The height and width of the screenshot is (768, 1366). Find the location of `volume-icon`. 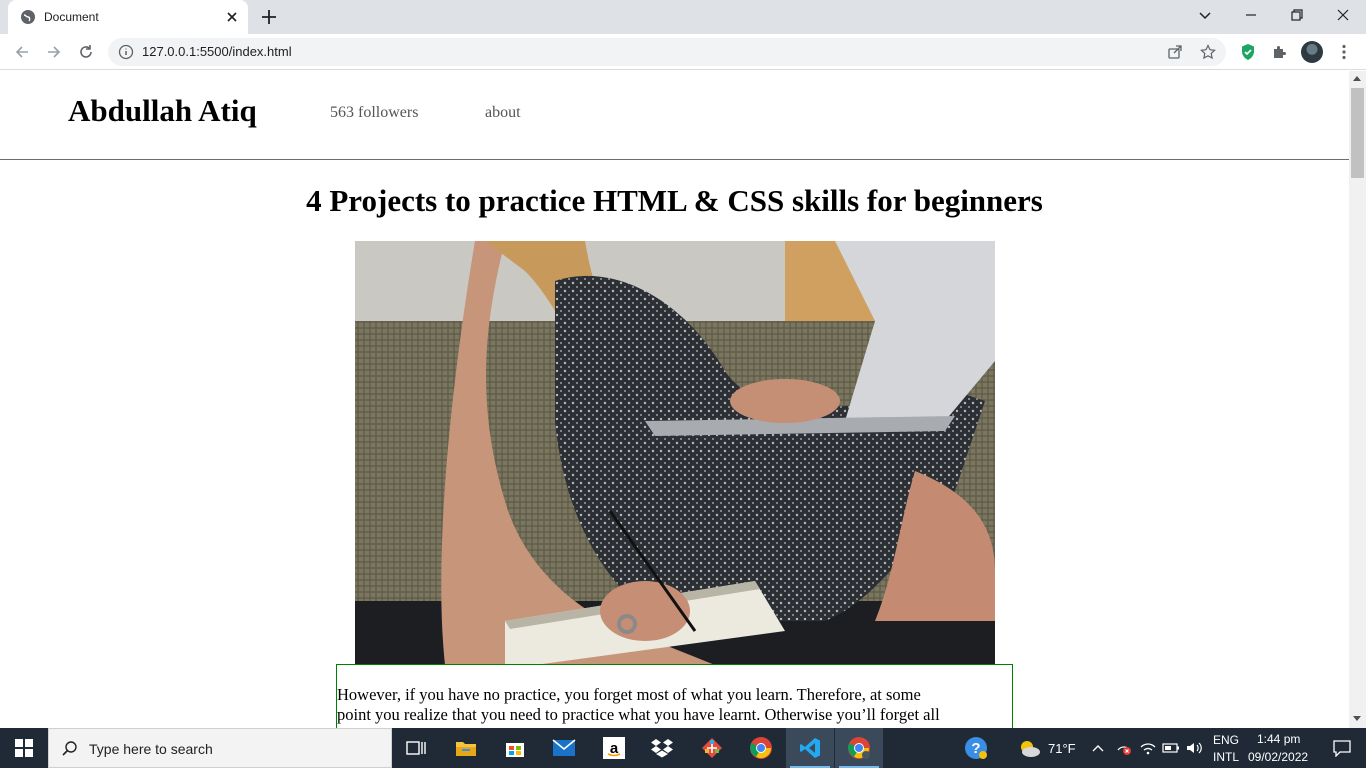

volume-icon is located at coordinates (1194, 748).